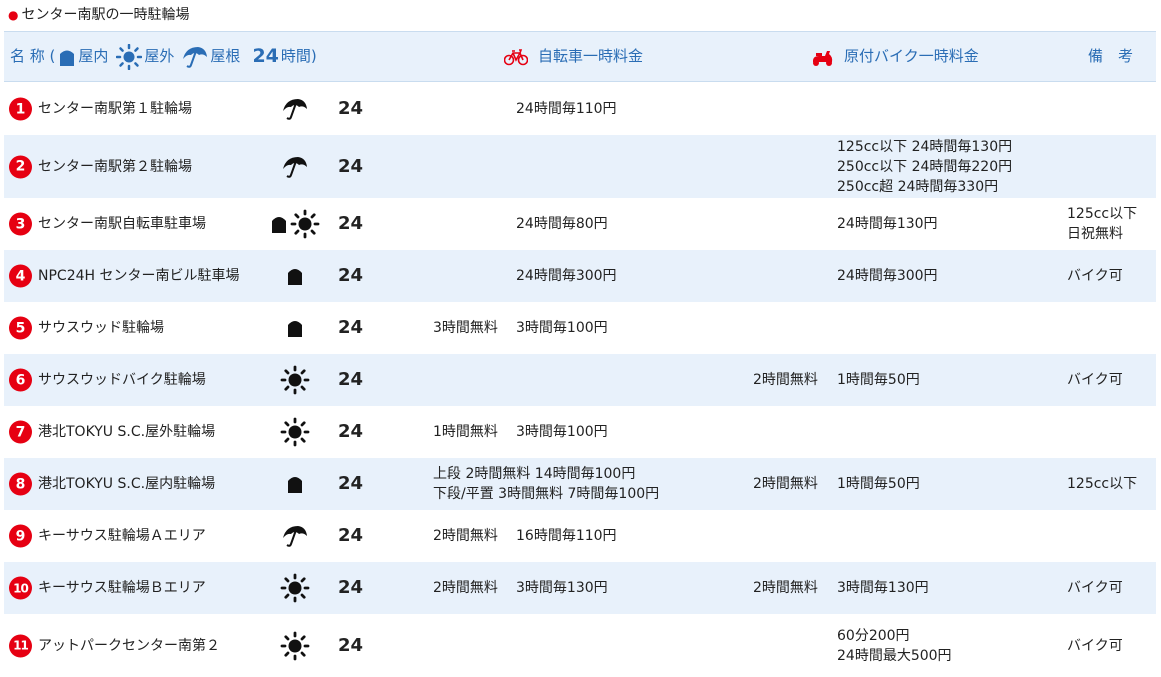  What do you see at coordinates (516, 56) in the screenshot?
I see `bicycle-icon` at bounding box center [516, 56].